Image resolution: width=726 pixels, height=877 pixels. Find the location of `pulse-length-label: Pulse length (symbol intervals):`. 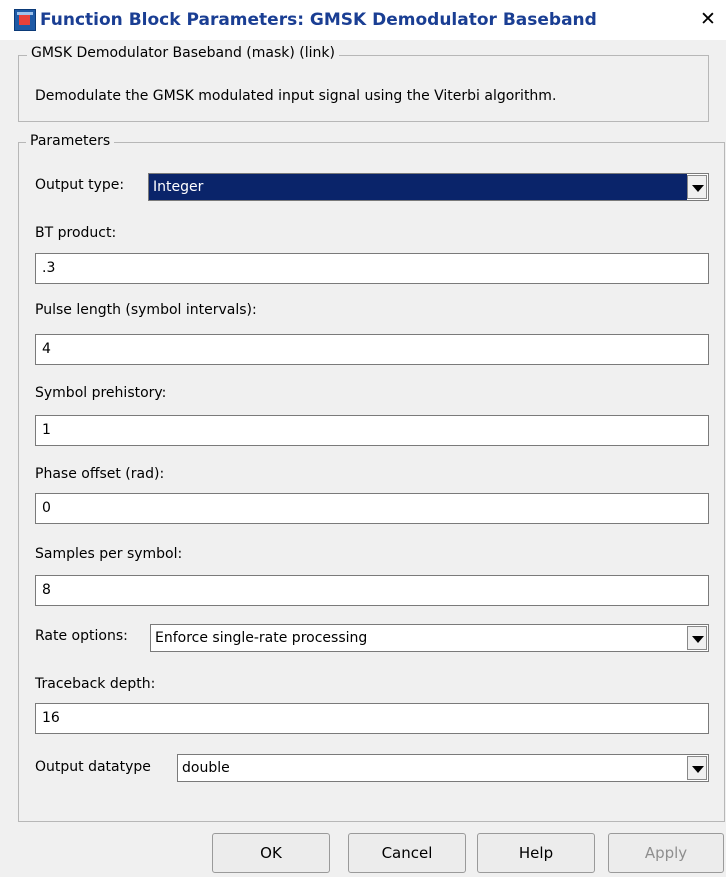

pulse-length-label: Pulse length (symbol intervals): is located at coordinates (146, 310).